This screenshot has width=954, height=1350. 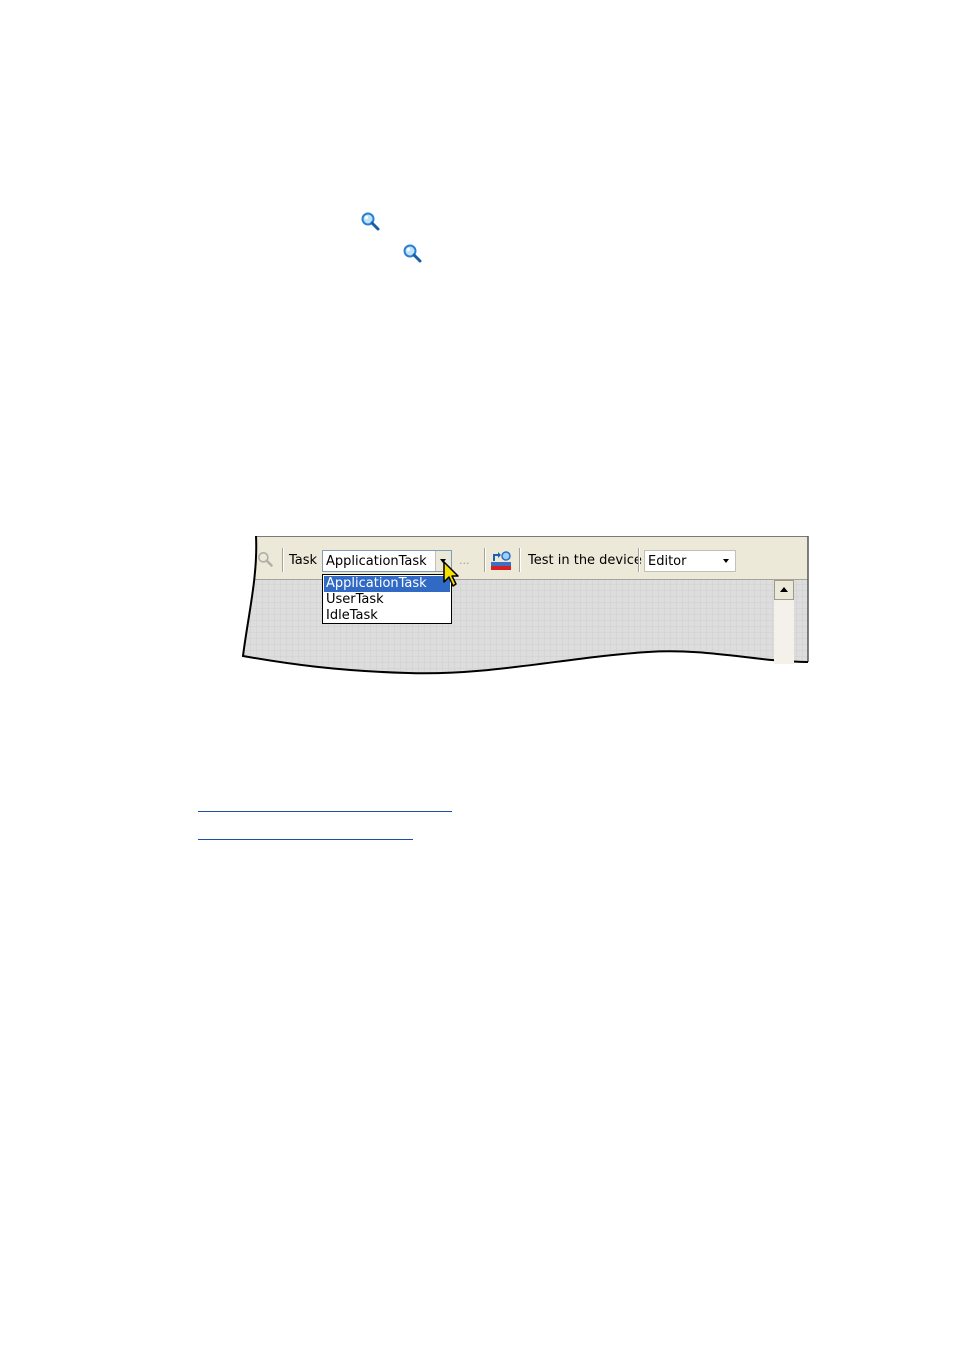 What do you see at coordinates (585, 560) in the screenshot?
I see `test-in-device-button: Test in the device` at bounding box center [585, 560].